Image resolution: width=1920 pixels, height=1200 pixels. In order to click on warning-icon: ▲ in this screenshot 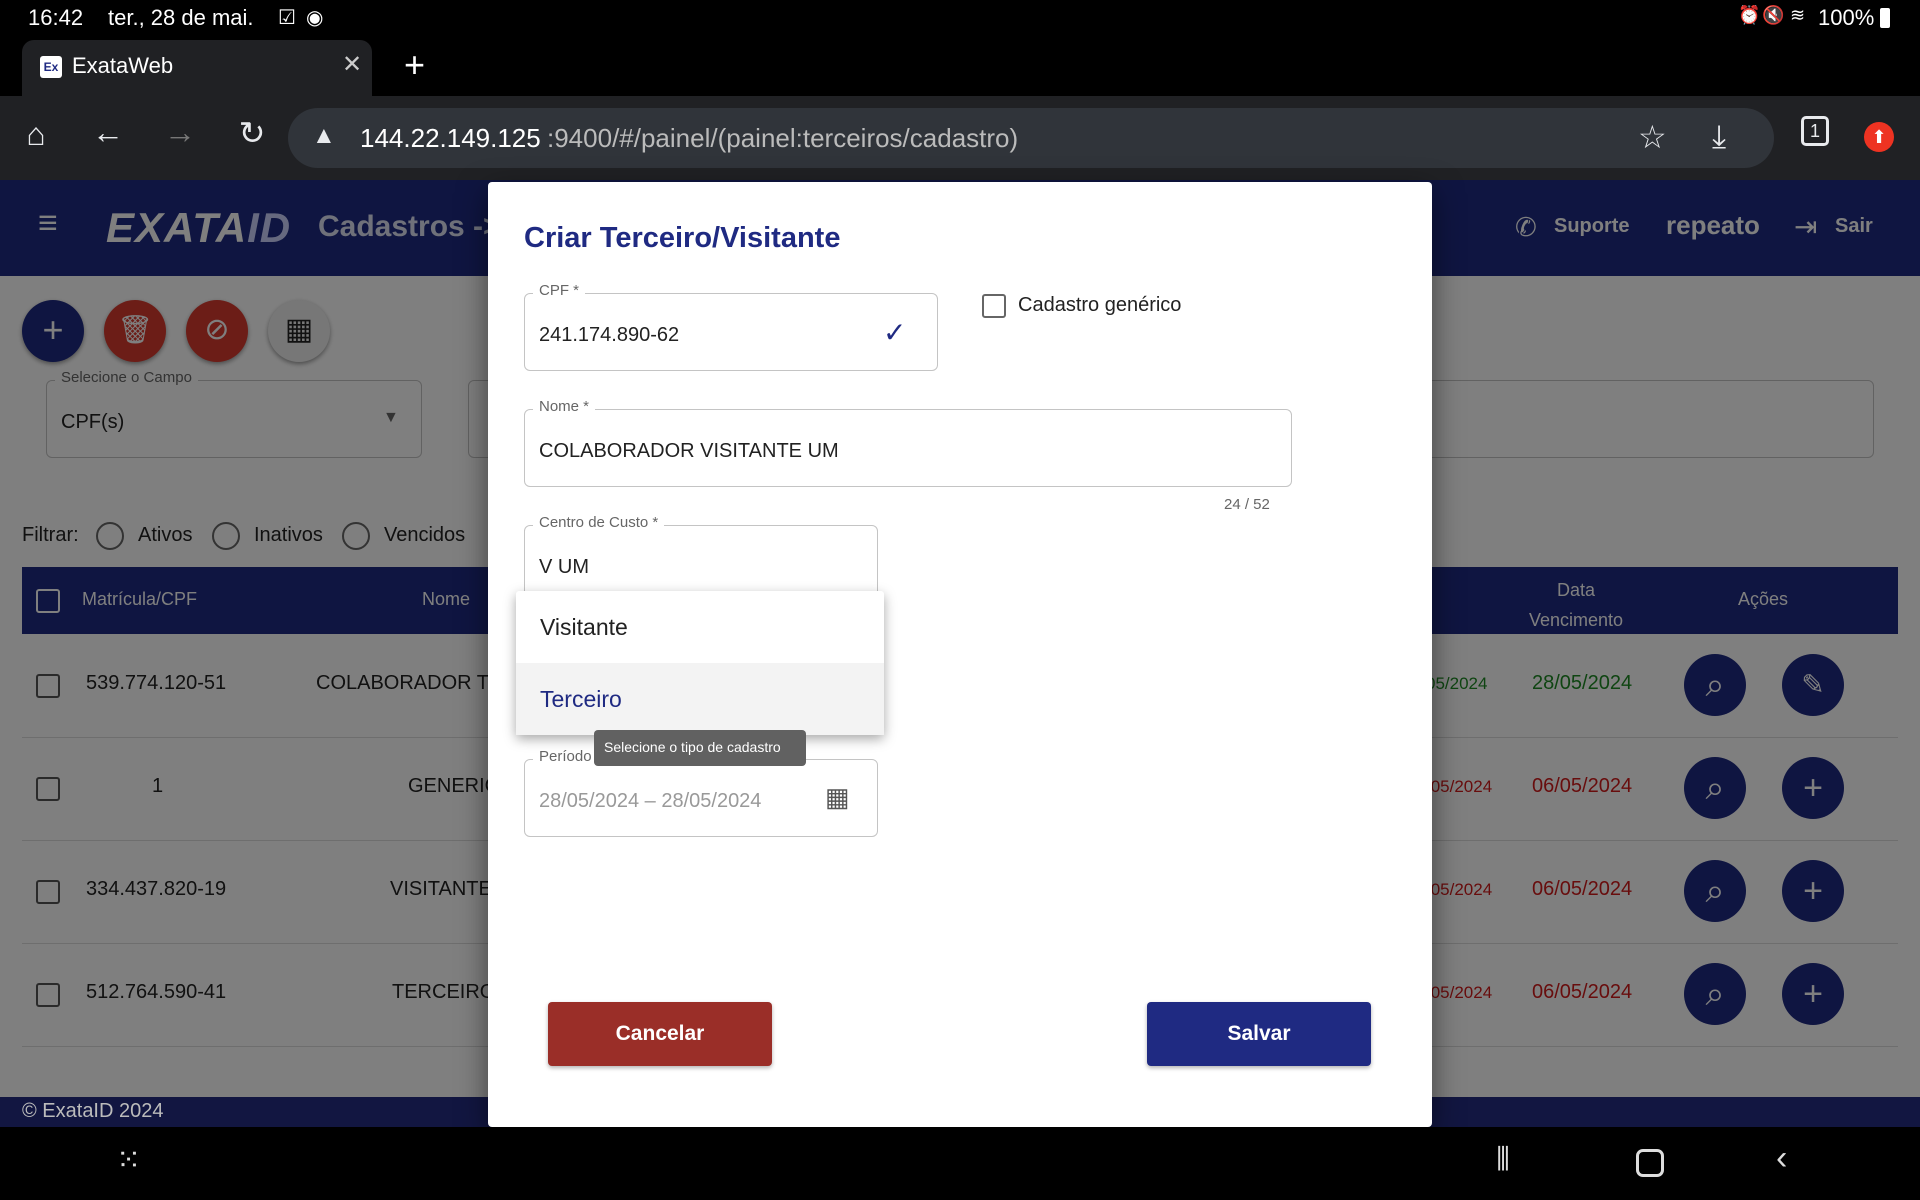, I will do `click(324, 136)`.